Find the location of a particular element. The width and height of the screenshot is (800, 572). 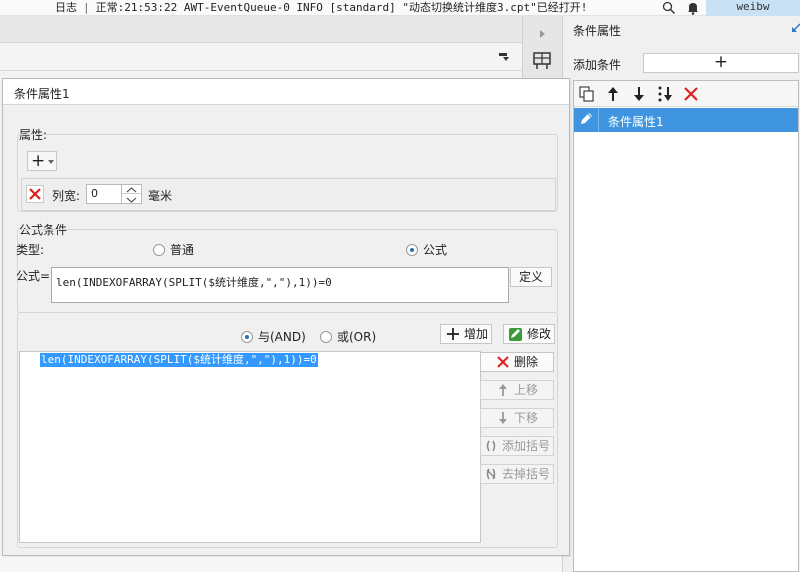

formula-label: 公式= is located at coordinates (33, 276).